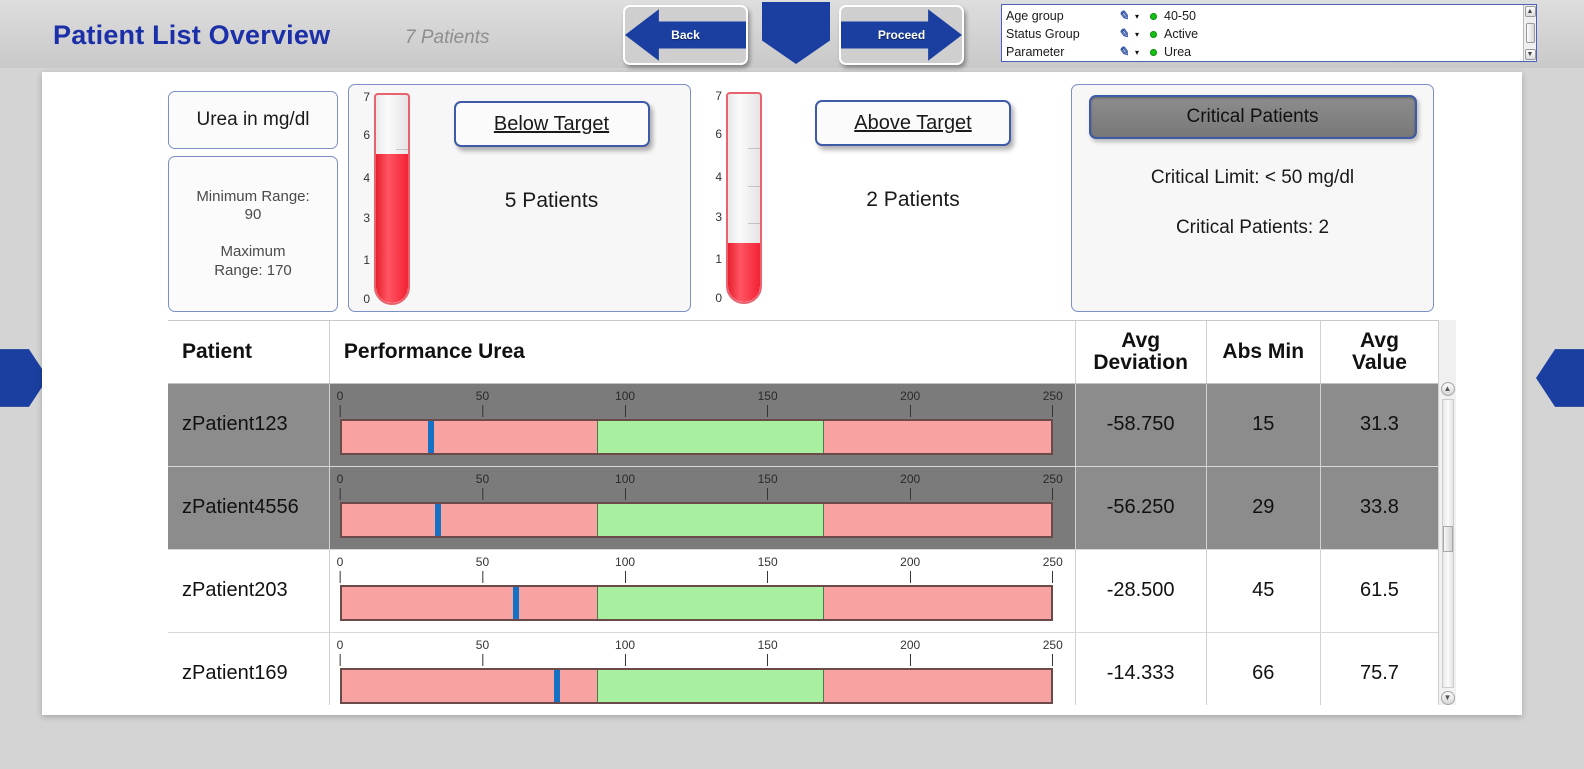 This screenshot has height=769, width=1584. I want to click on table-row: zPatient203 0 50 100 150 200 250 -28.500 45 61.5, so click(803, 591).